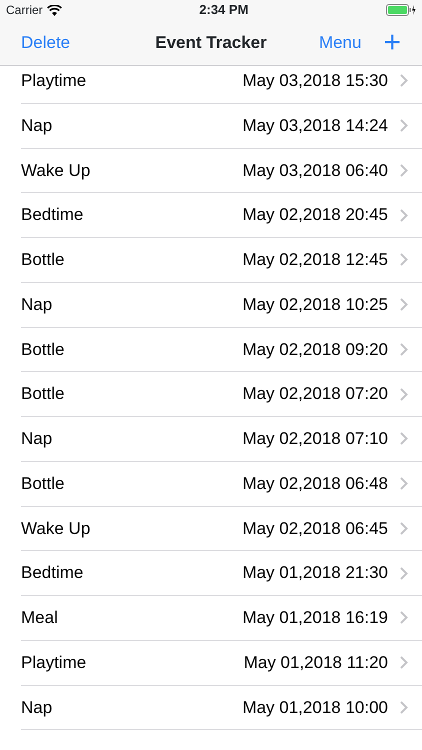 Image resolution: width=422 pixels, height=750 pixels. What do you see at coordinates (45, 43) in the screenshot?
I see `delete-button: Delete` at bounding box center [45, 43].